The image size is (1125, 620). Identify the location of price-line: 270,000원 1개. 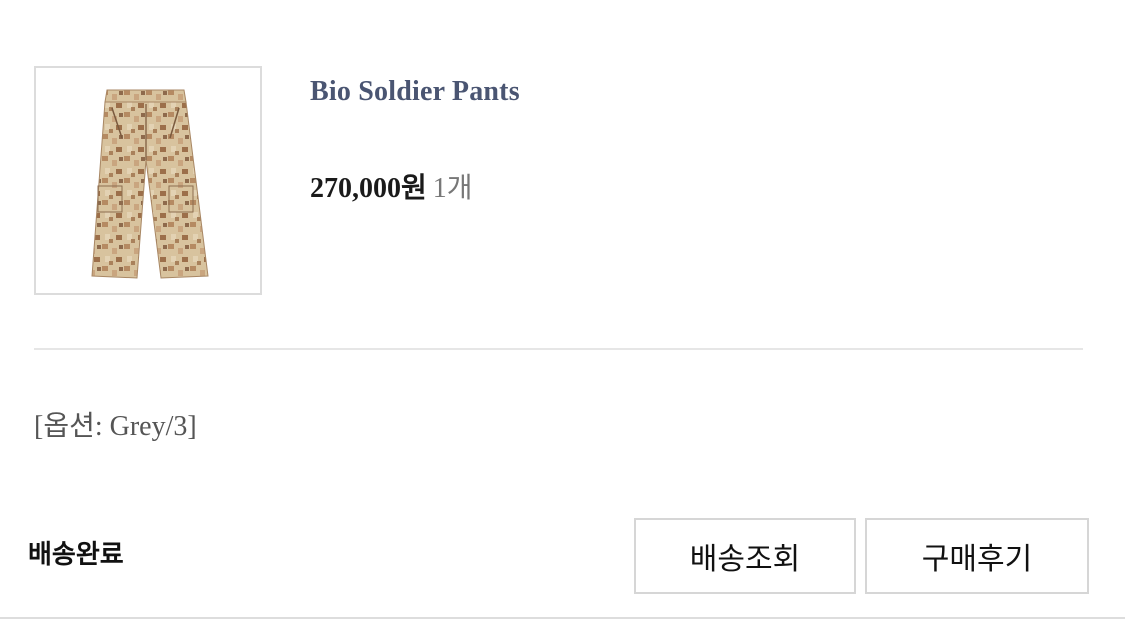
(391, 186).